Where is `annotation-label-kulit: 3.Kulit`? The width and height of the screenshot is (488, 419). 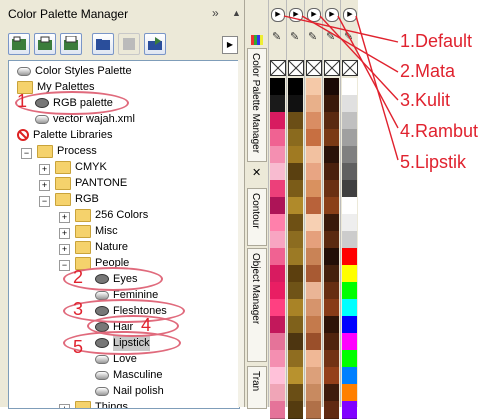 annotation-label-kulit: 3.Kulit is located at coordinates (425, 100).